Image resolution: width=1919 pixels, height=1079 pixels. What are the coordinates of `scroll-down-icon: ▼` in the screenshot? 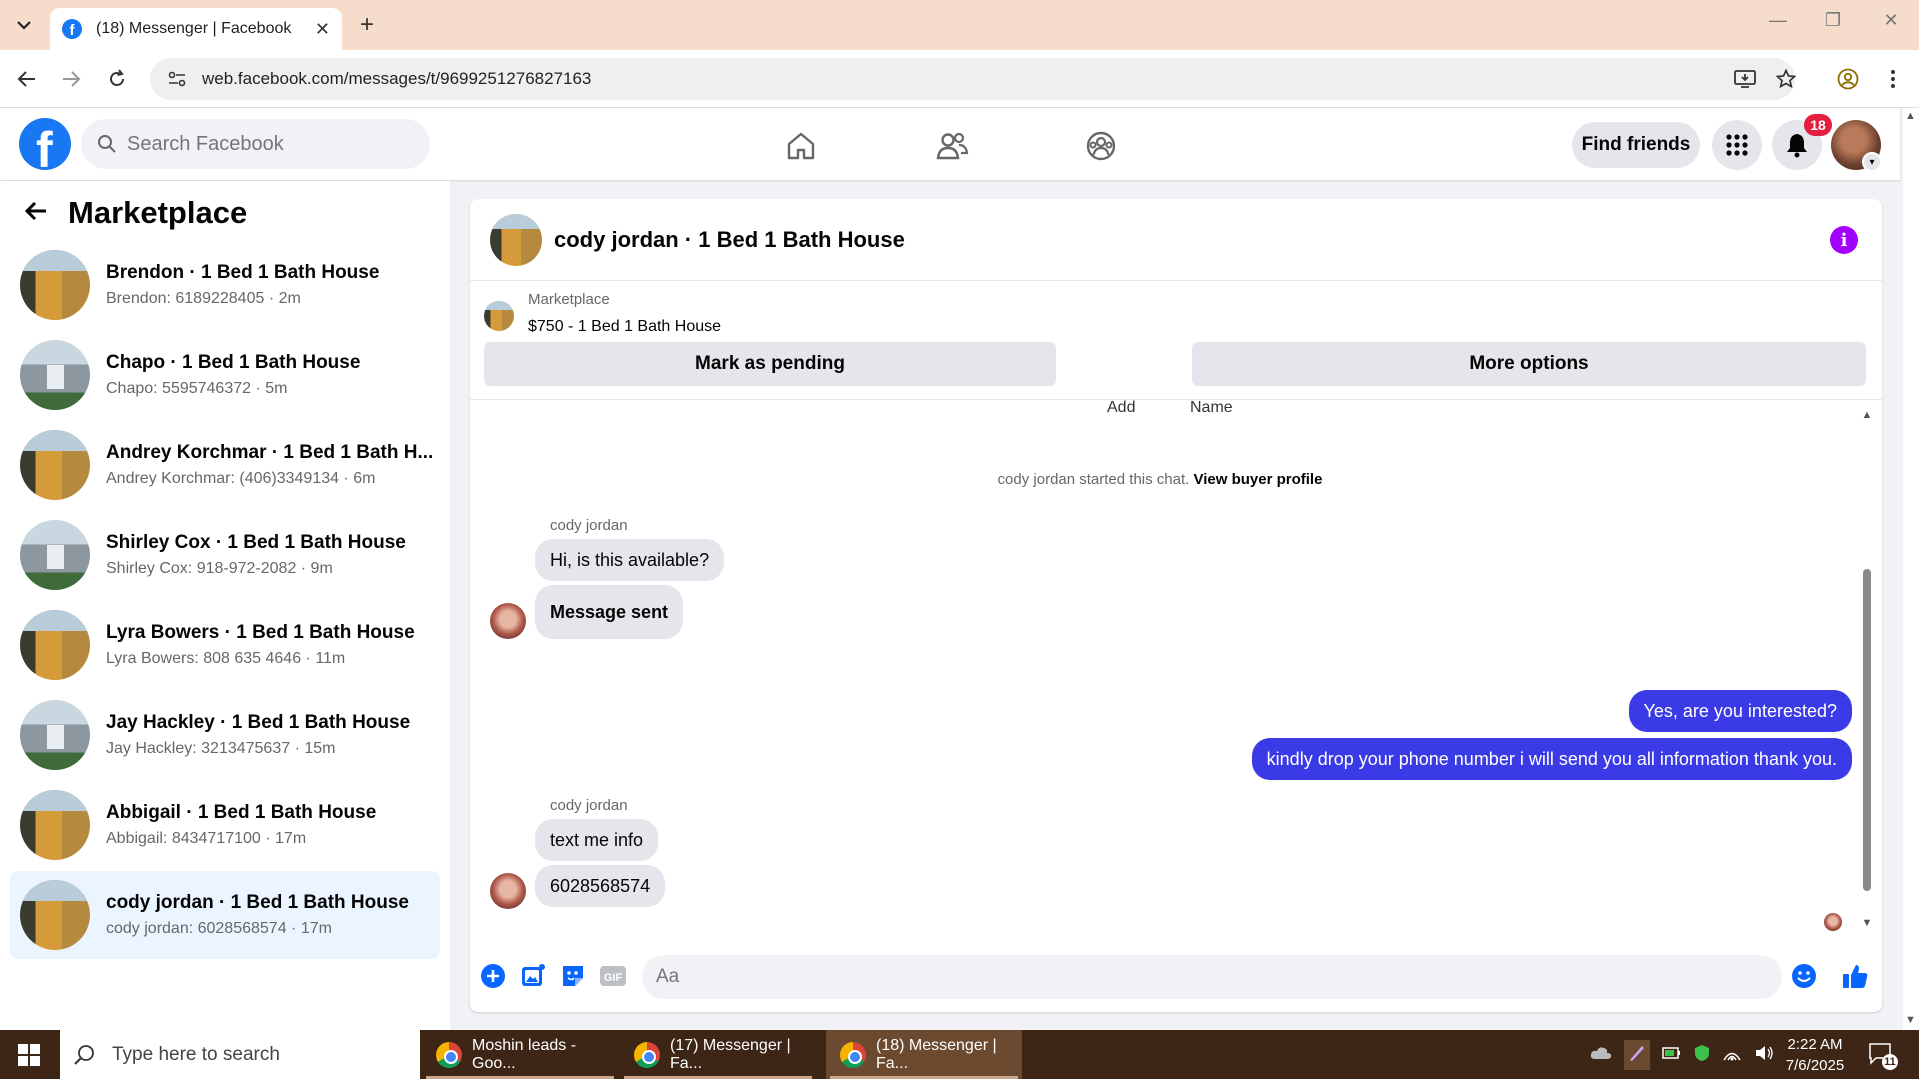 It's located at (1867, 923).